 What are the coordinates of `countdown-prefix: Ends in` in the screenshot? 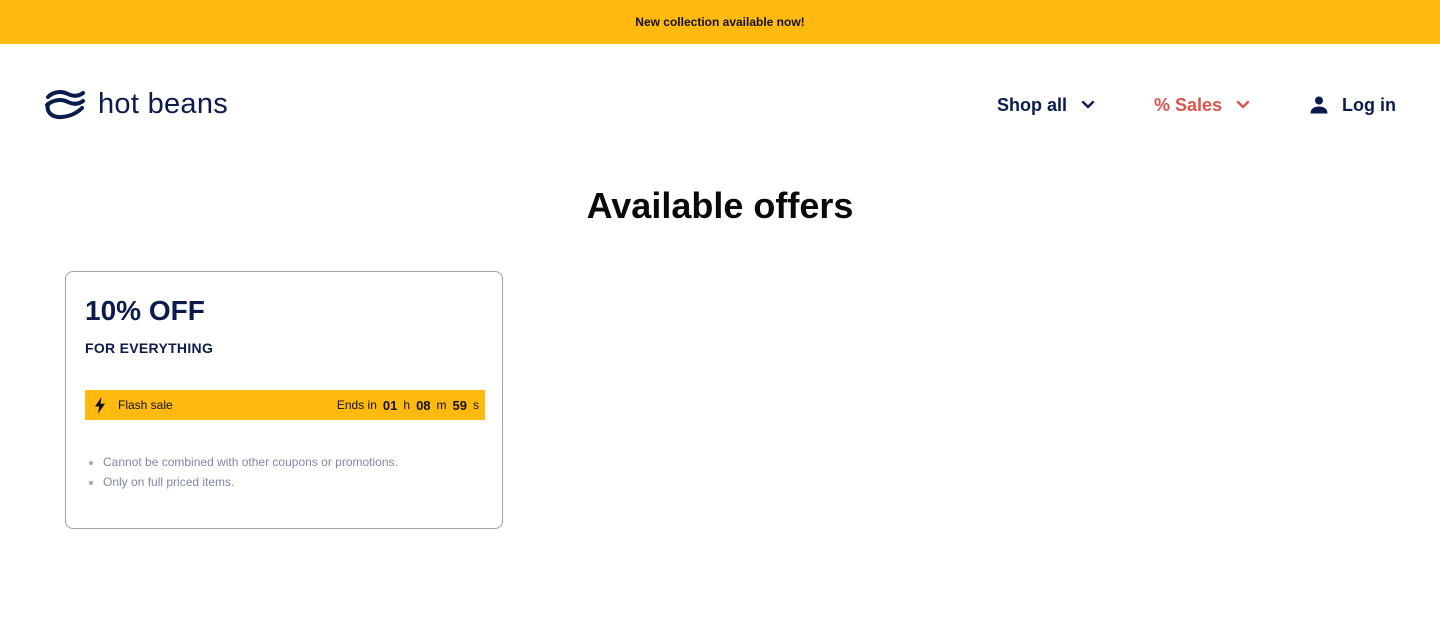 It's located at (356, 405).